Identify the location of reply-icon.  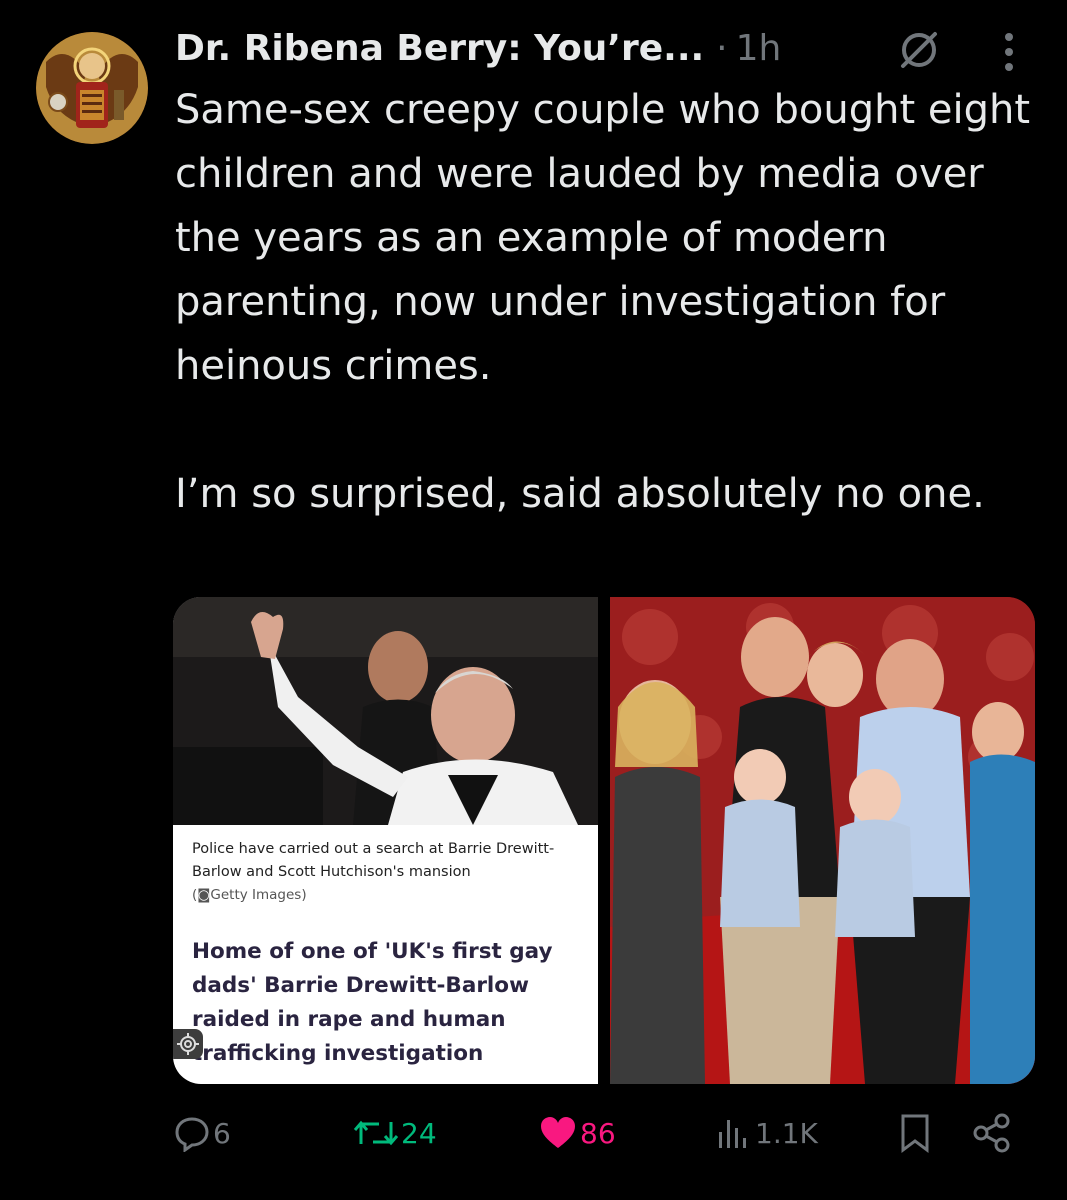
(192, 1134).